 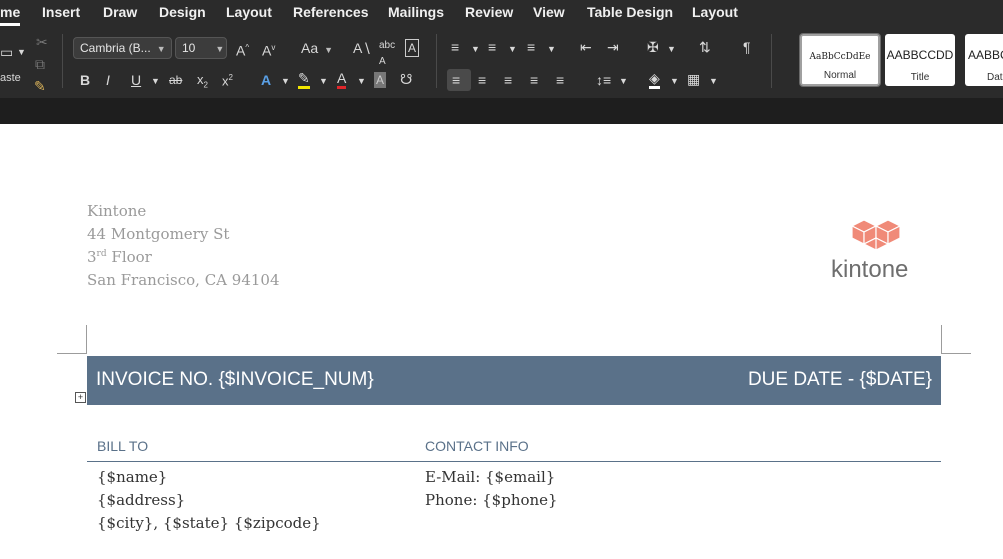 I want to click on borders-icon: ▦, so click(x=693, y=79).